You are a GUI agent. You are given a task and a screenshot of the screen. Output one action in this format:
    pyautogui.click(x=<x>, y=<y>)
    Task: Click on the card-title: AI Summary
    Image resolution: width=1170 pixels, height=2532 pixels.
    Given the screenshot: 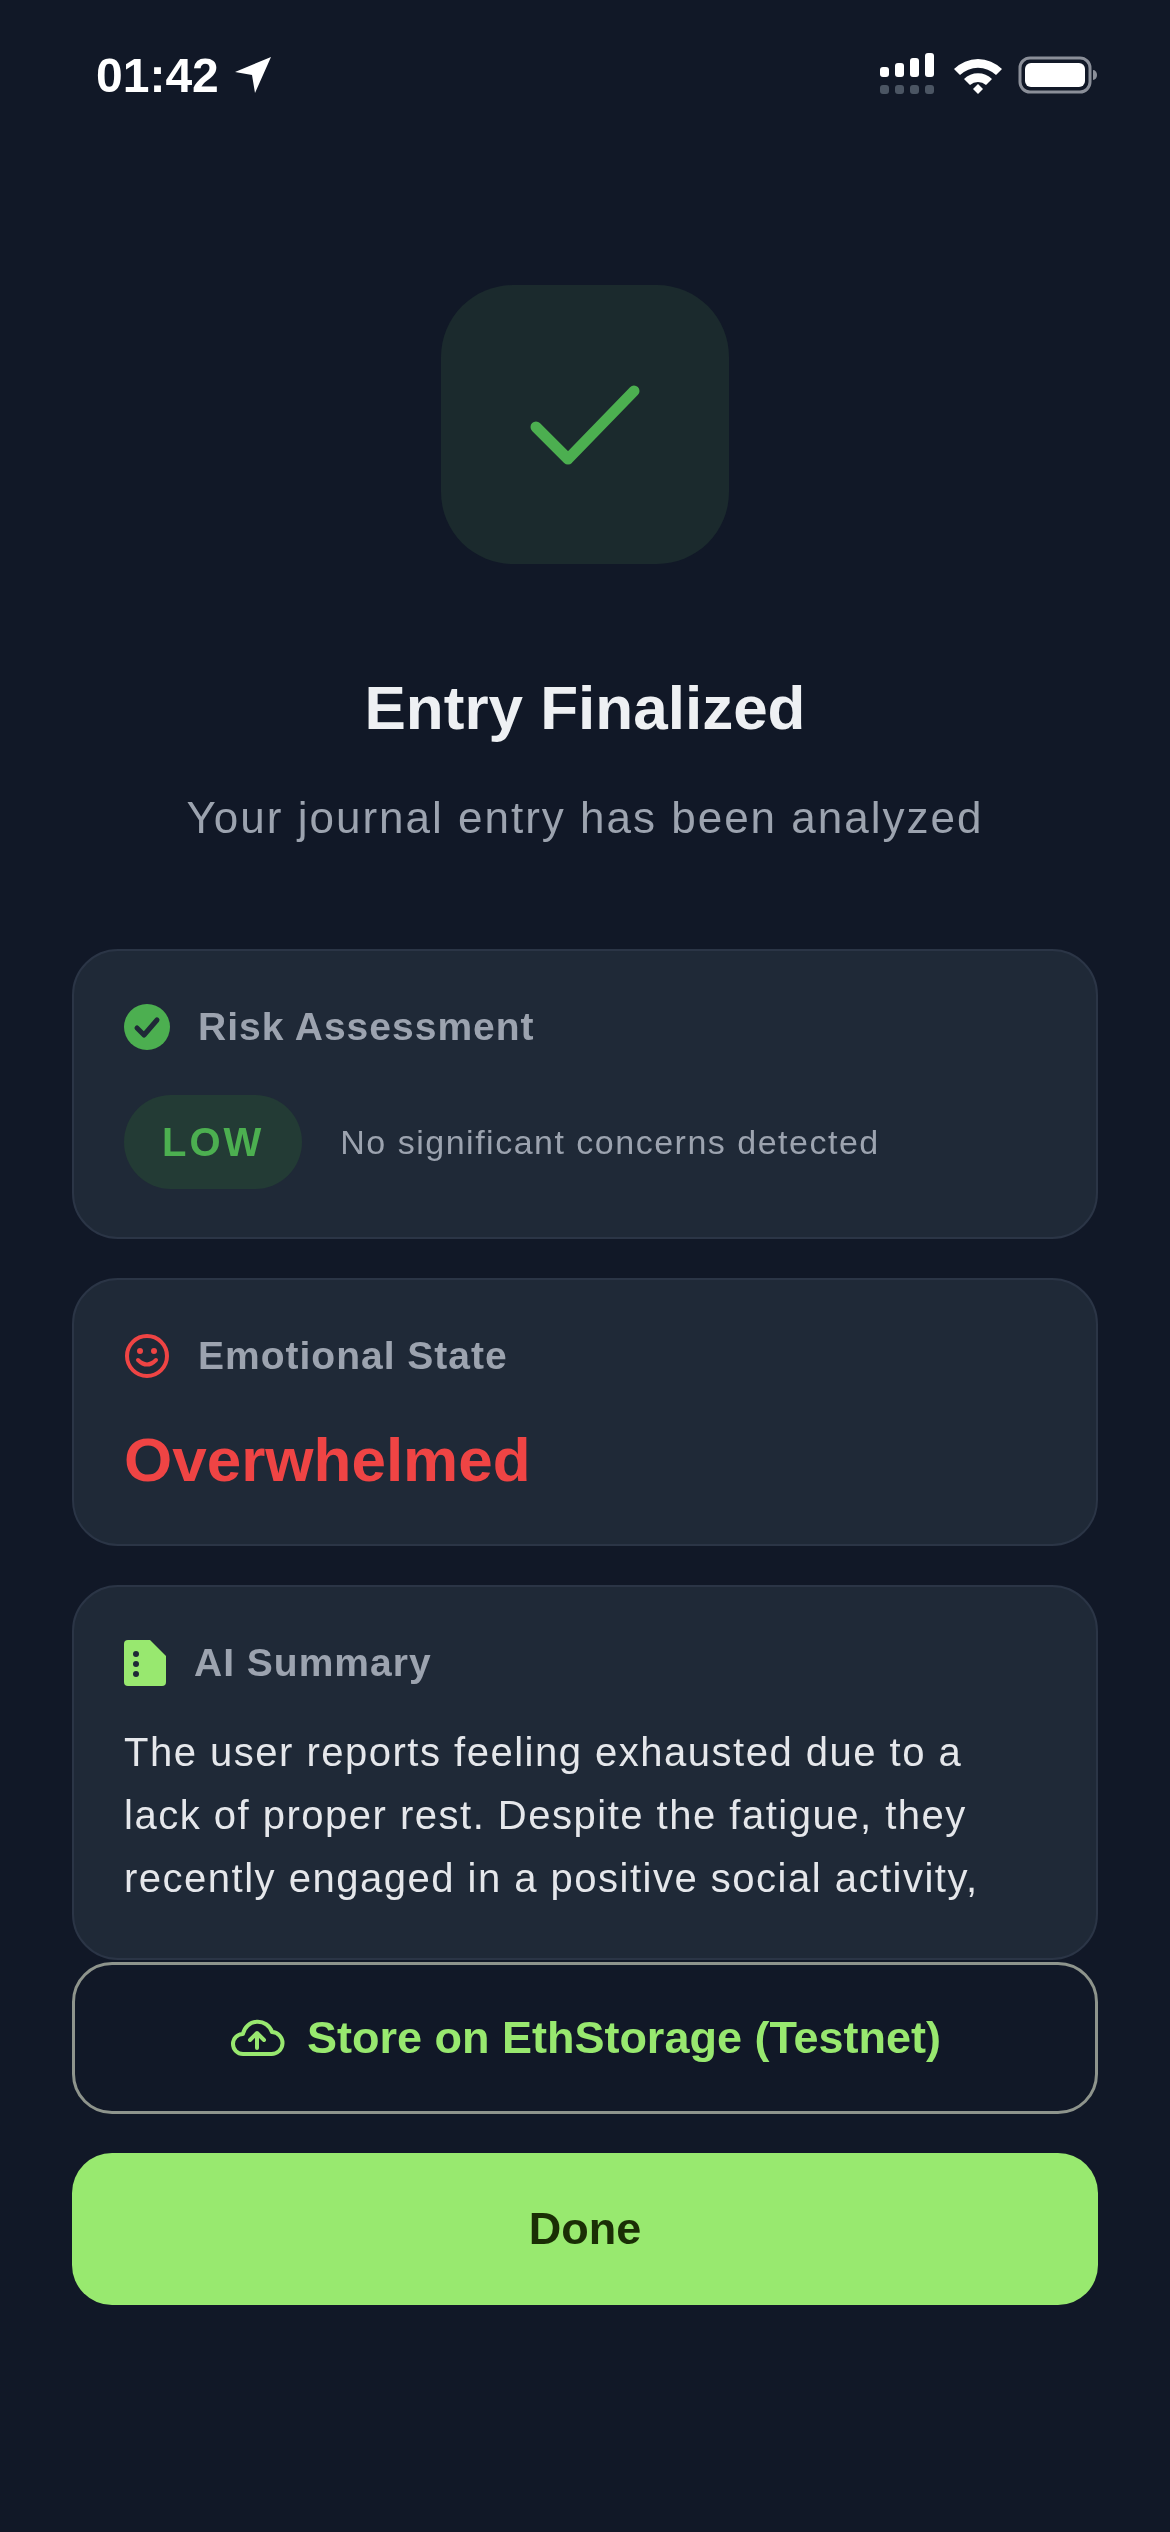 What is the action you would take?
    pyautogui.click(x=313, y=1663)
    